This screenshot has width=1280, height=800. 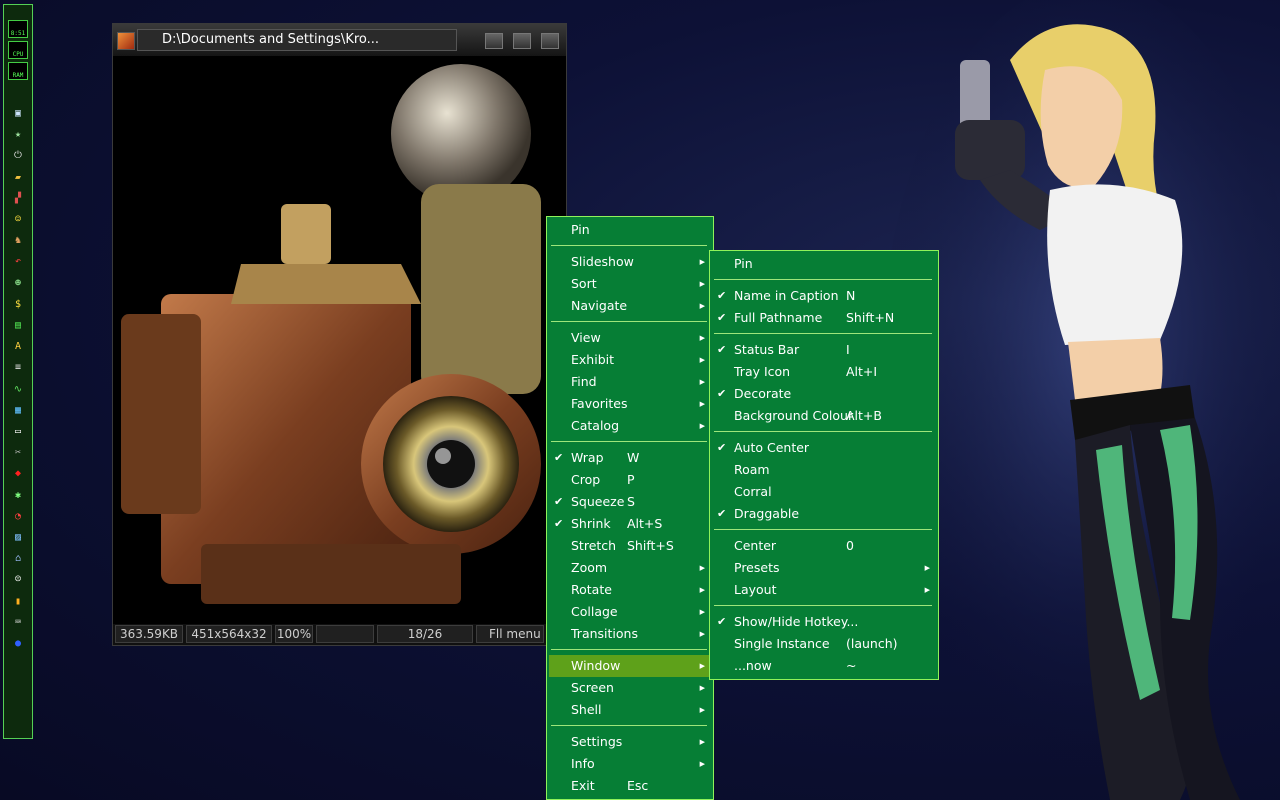 I want to click on menu-item-collage: Collage ▶, so click(x=630, y=612).